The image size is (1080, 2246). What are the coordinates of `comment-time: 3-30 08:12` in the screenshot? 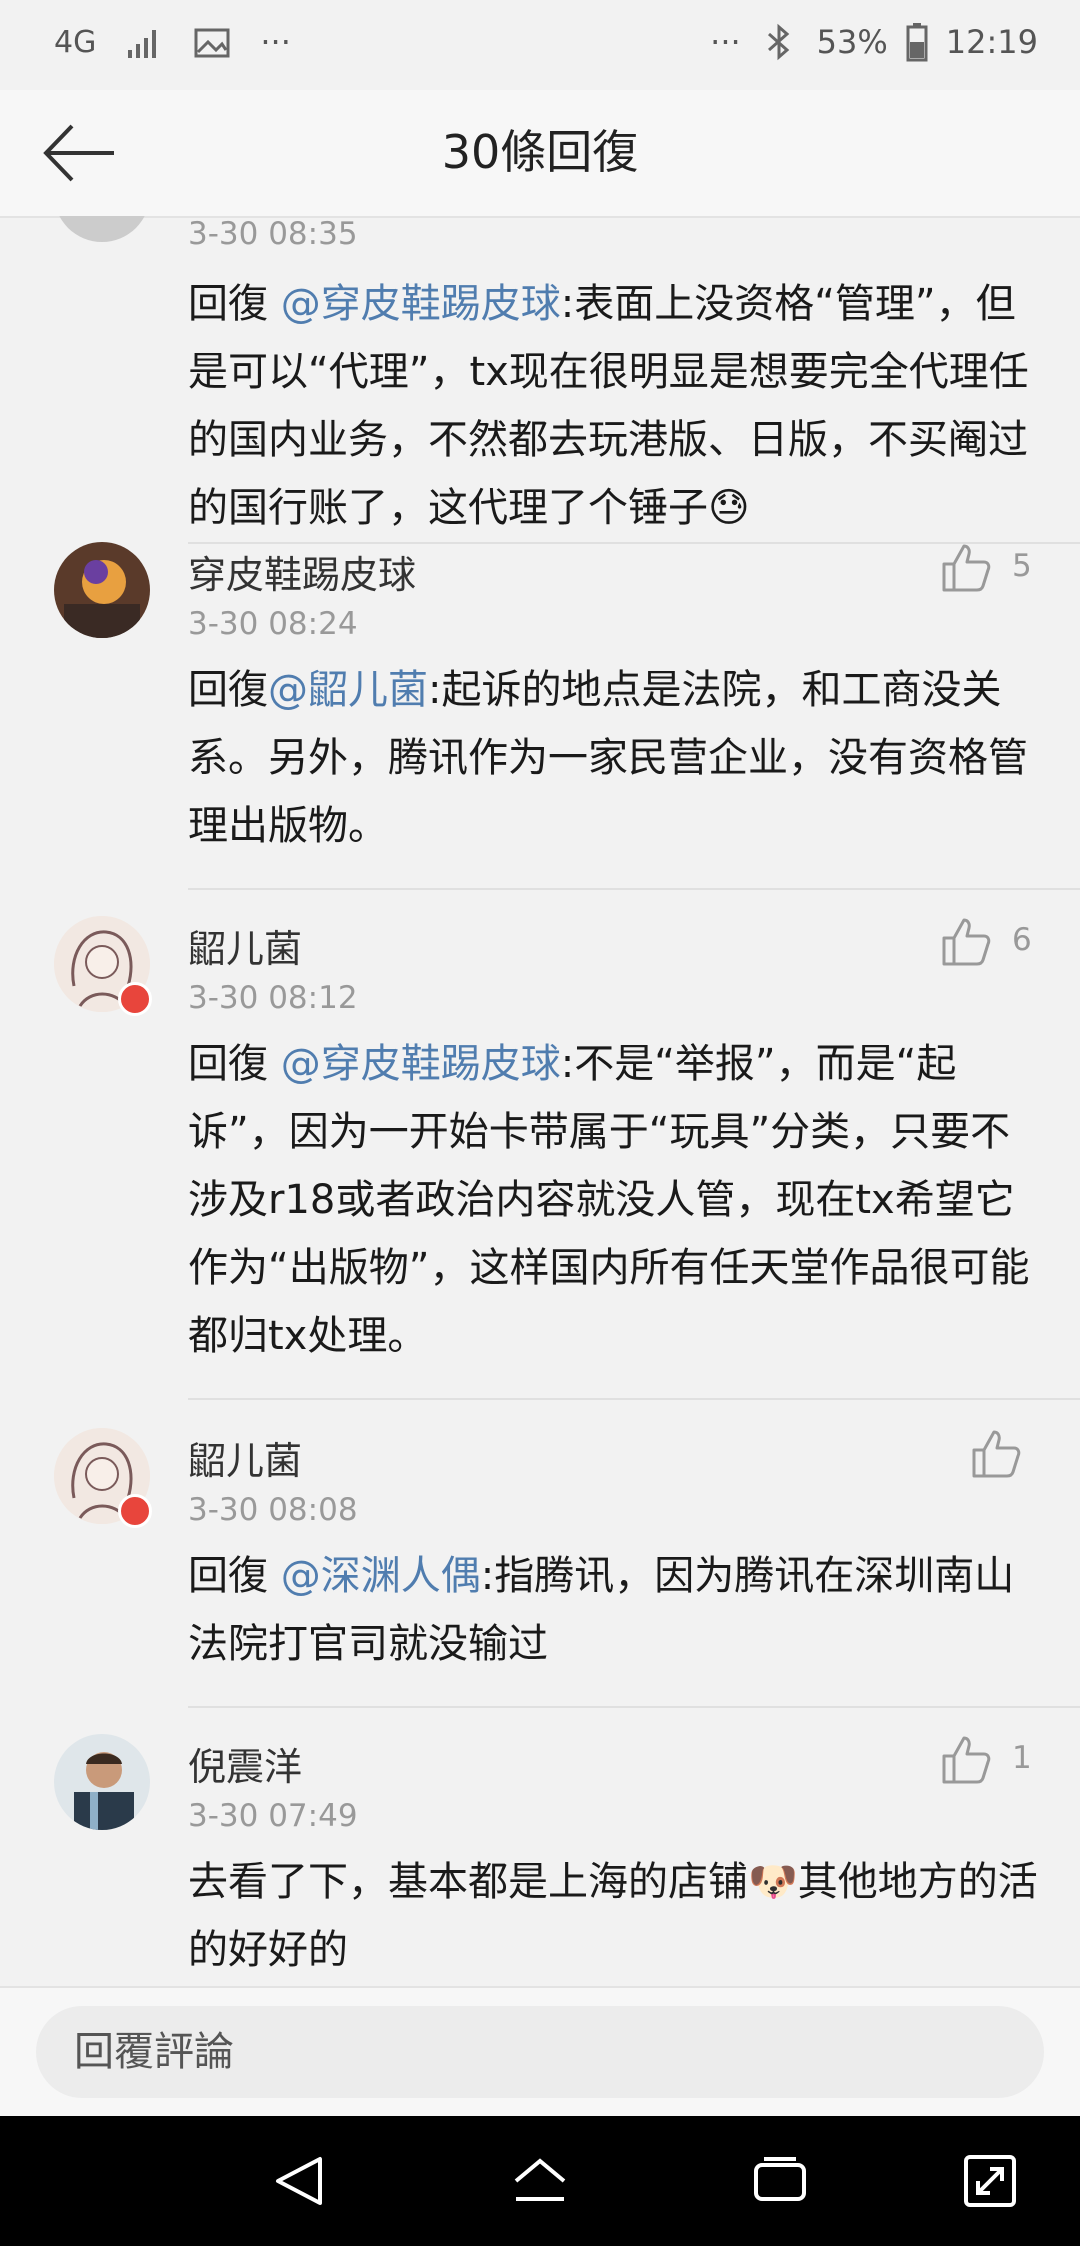 It's located at (273, 998).